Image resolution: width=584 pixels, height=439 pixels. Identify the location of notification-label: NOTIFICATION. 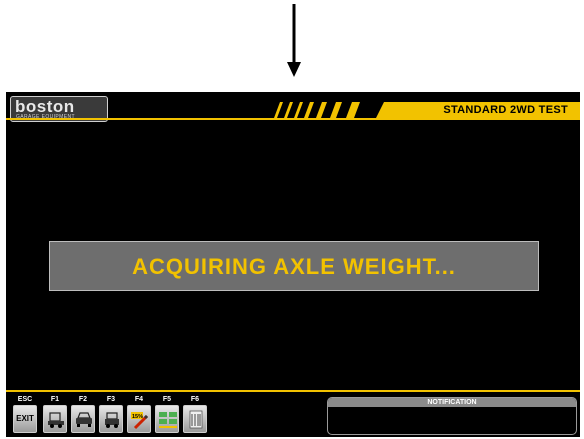
(452, 402).